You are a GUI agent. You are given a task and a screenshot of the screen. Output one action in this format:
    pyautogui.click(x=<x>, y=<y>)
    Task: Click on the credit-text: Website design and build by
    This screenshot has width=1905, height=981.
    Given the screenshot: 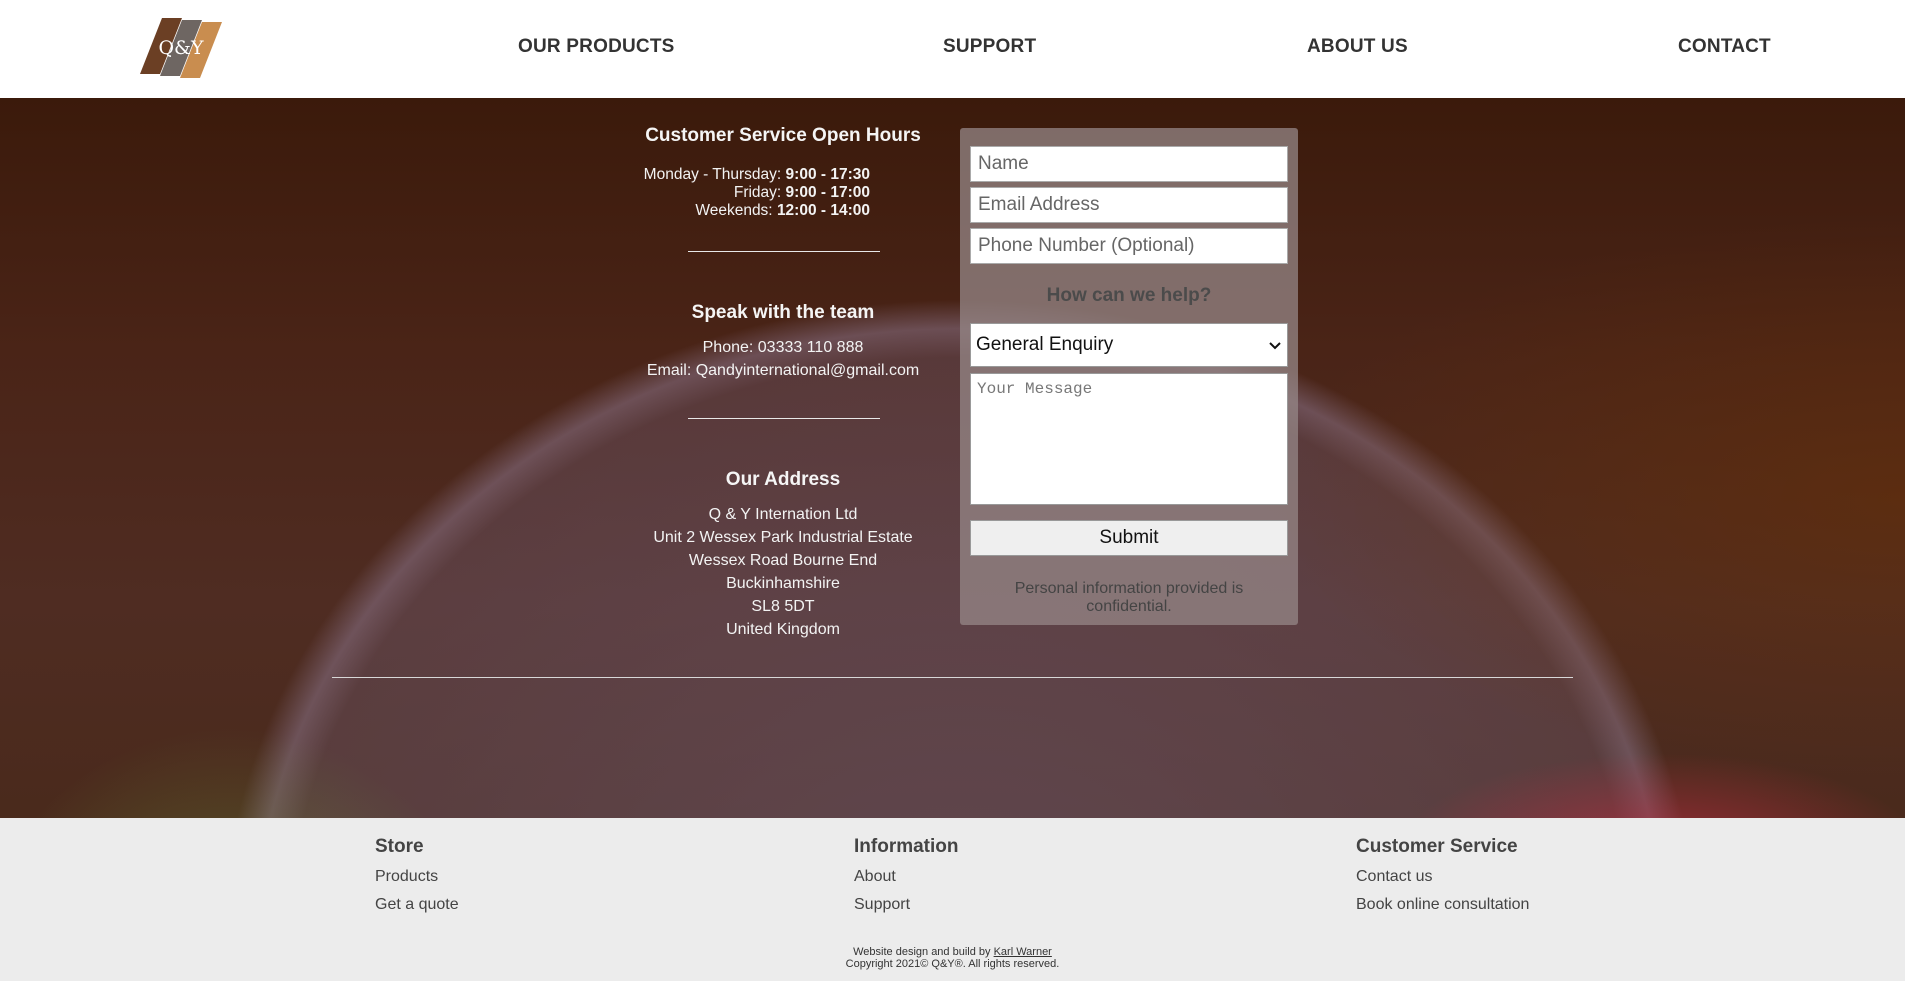 What is the action you would take?
    pyautogui.click(x=923, y=952)
    